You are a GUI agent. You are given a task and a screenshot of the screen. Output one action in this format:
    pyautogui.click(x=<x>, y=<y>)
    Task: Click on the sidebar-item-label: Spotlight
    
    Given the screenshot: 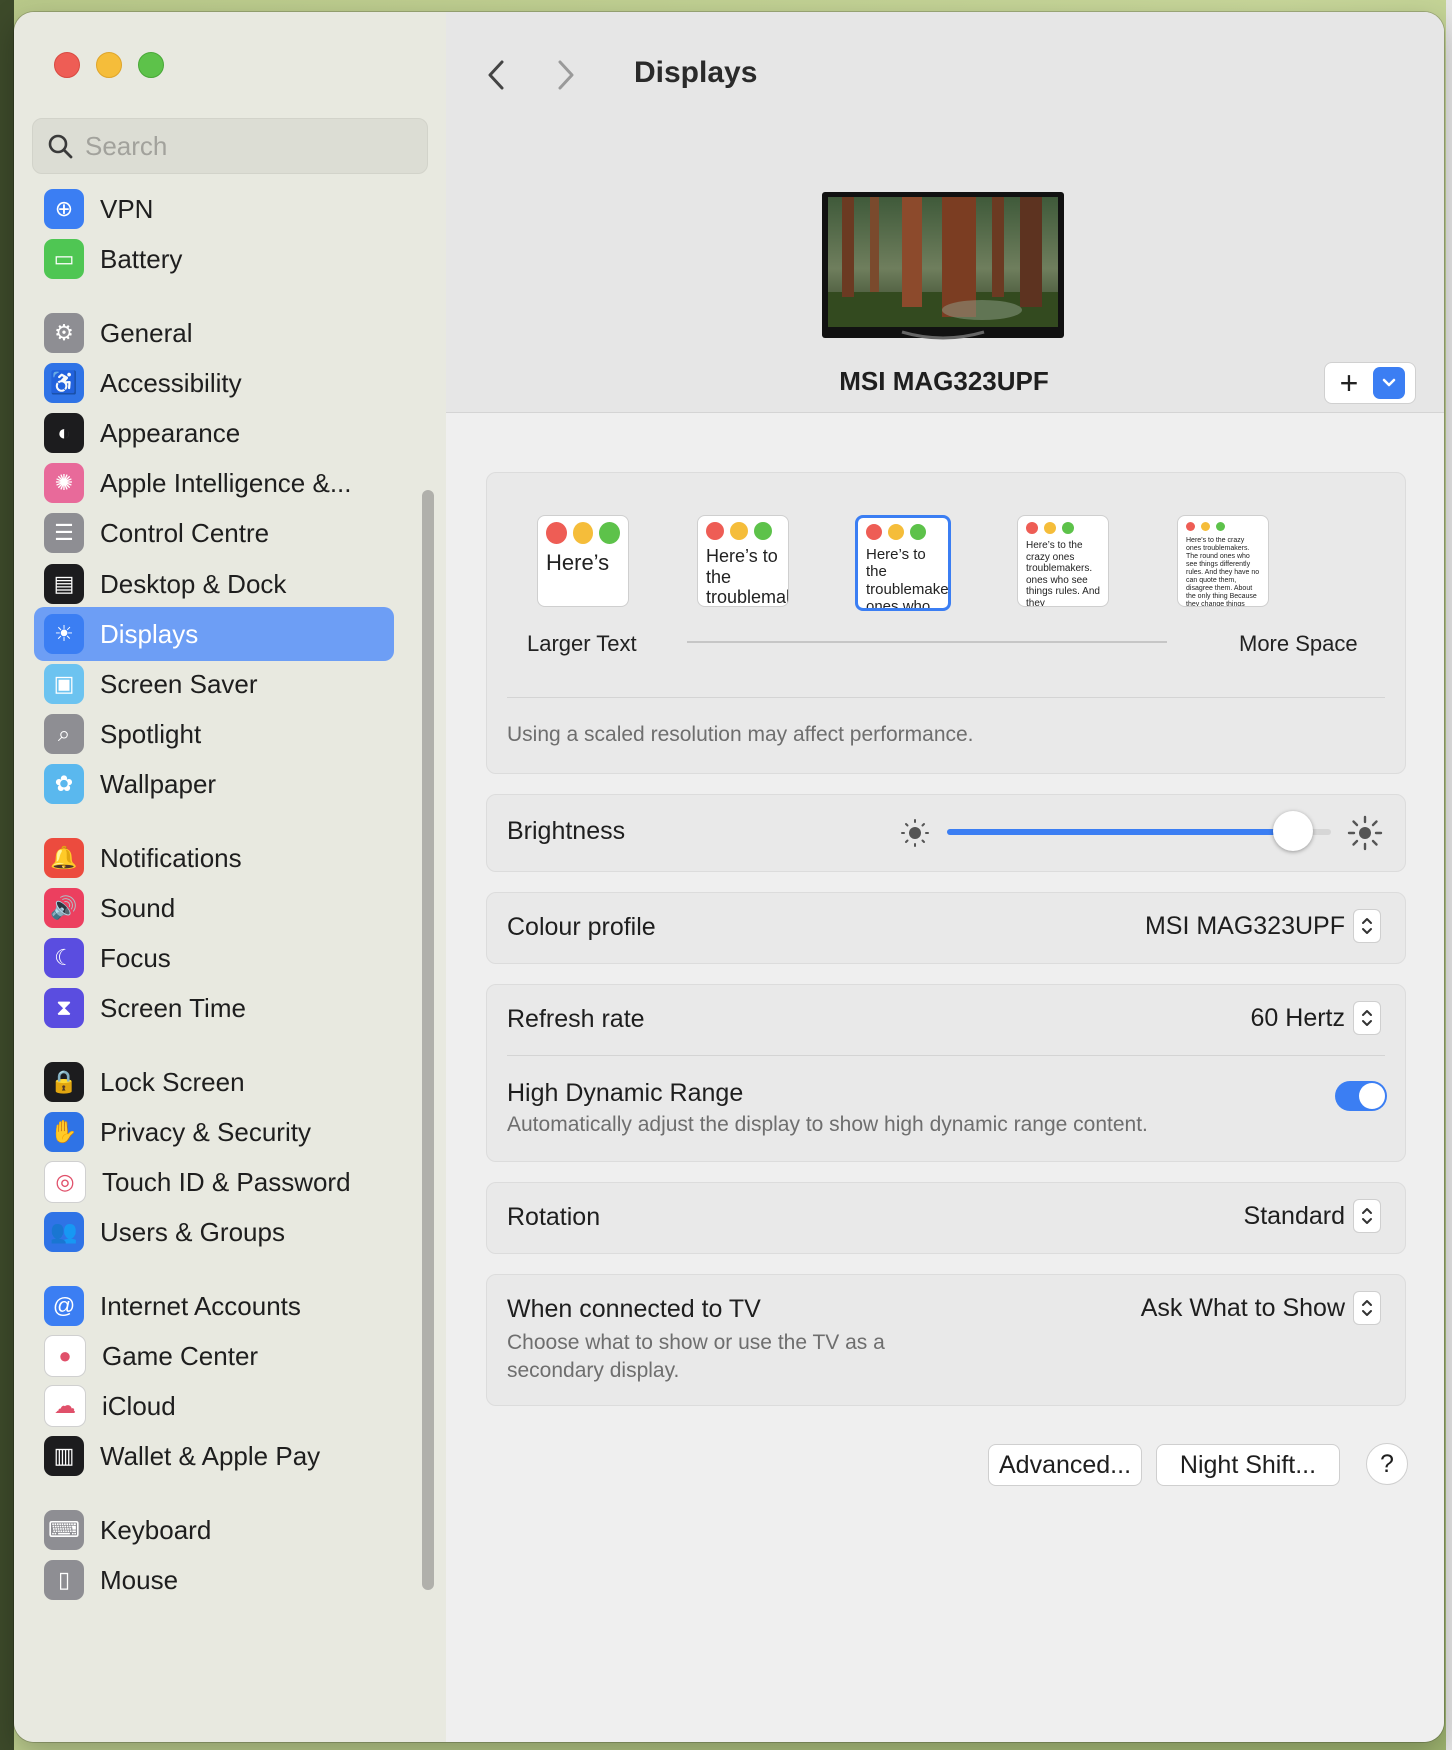 What is the action you would take?
    pyautogui.click(x=151, y=733)
    